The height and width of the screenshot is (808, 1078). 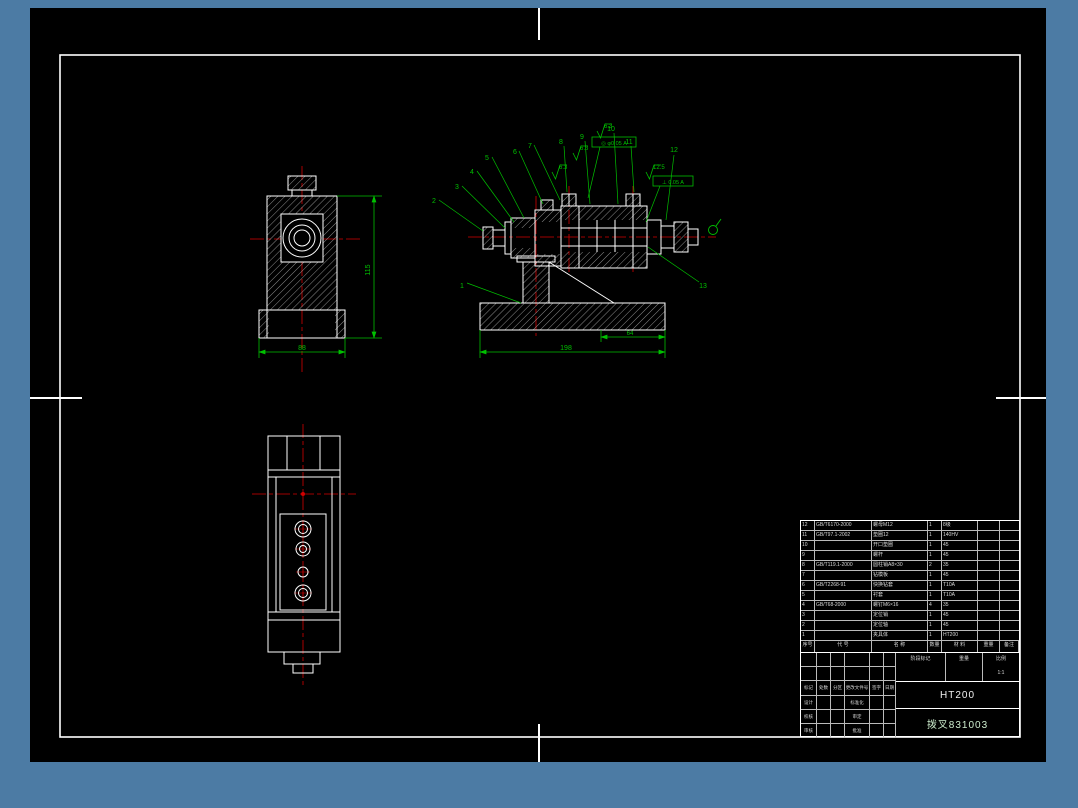 I want to click on bom-header-cell: 重量, so click(x=989, y=646).